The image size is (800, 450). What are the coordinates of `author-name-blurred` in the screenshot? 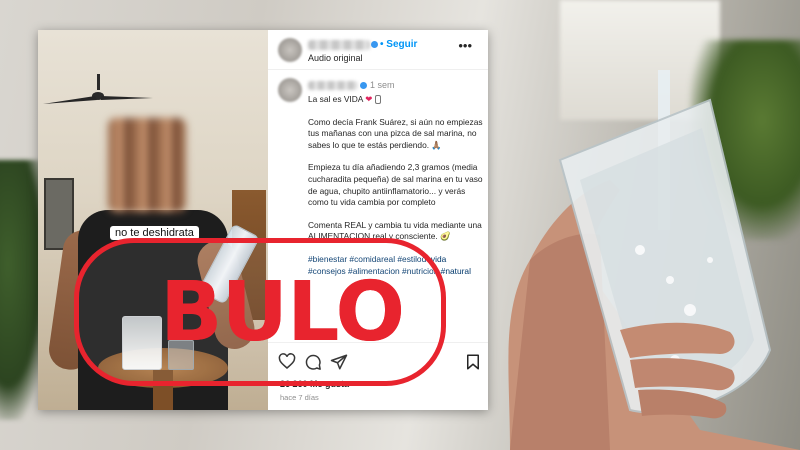 It's located at (339, 45).